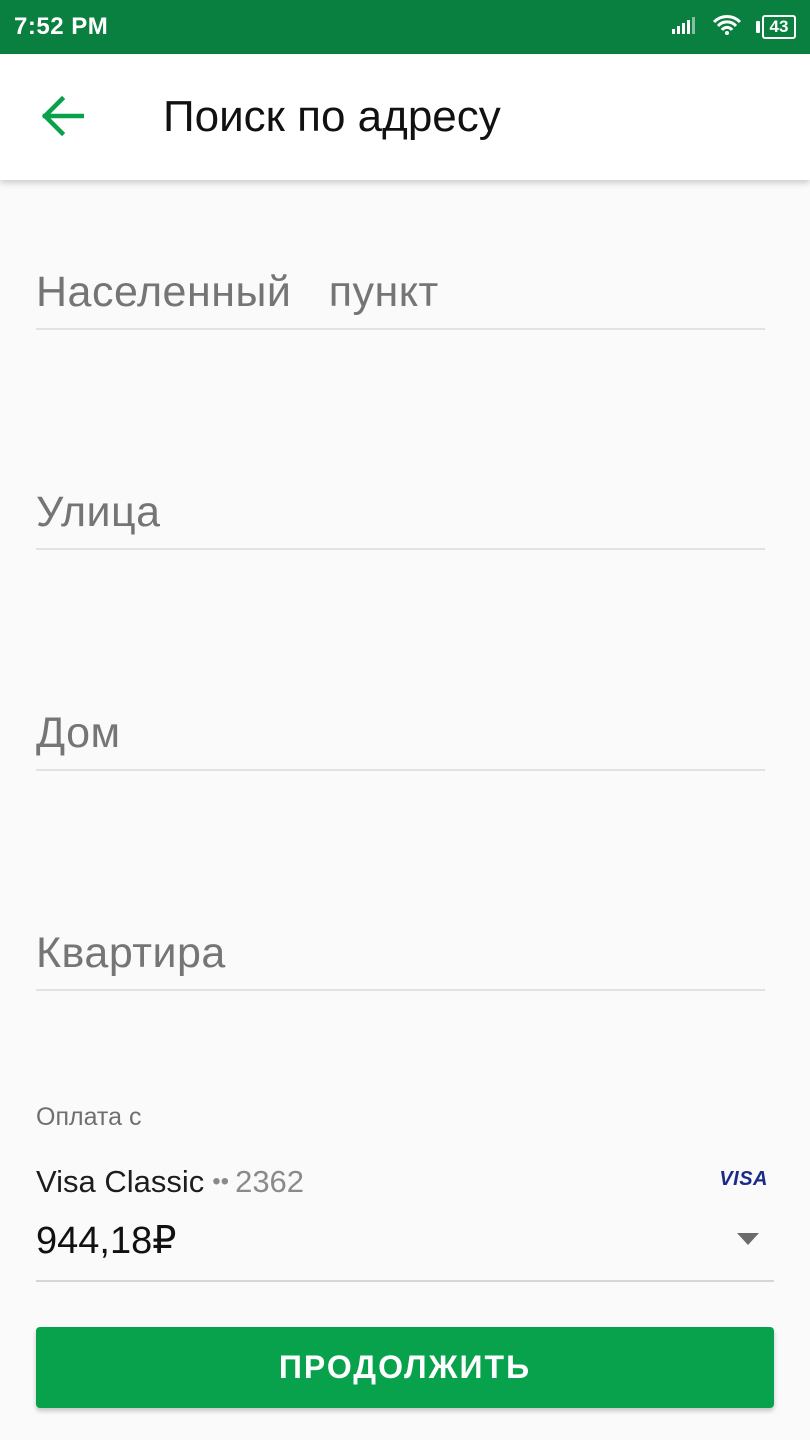 The image size is (810, 1440). What do you see at coordinates (405, 27) in the screenshot?
I see `status-bar: 7:52 PM 43` at bounding box center [405, 27].